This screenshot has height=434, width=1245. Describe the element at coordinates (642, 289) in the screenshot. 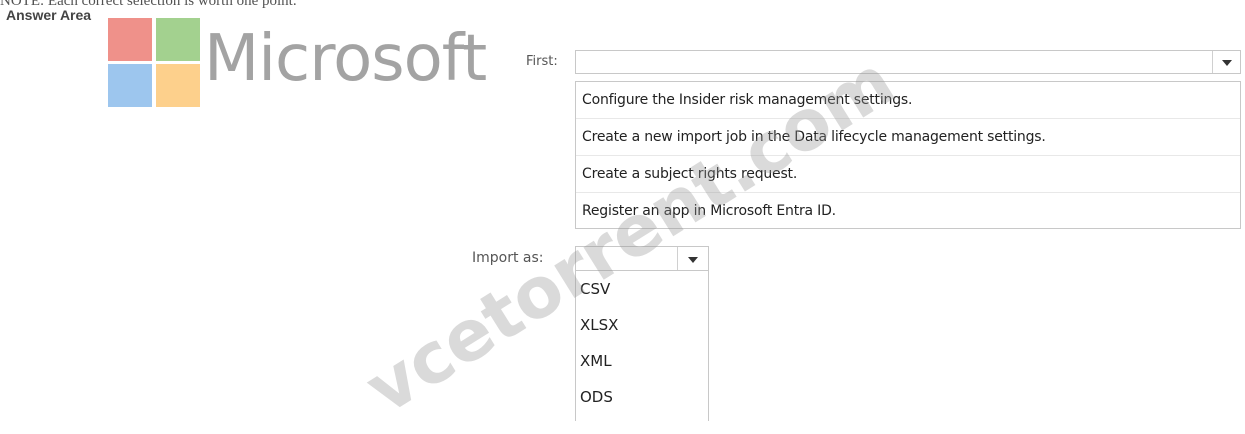

I see `import-option-csv: CSV` at that location.